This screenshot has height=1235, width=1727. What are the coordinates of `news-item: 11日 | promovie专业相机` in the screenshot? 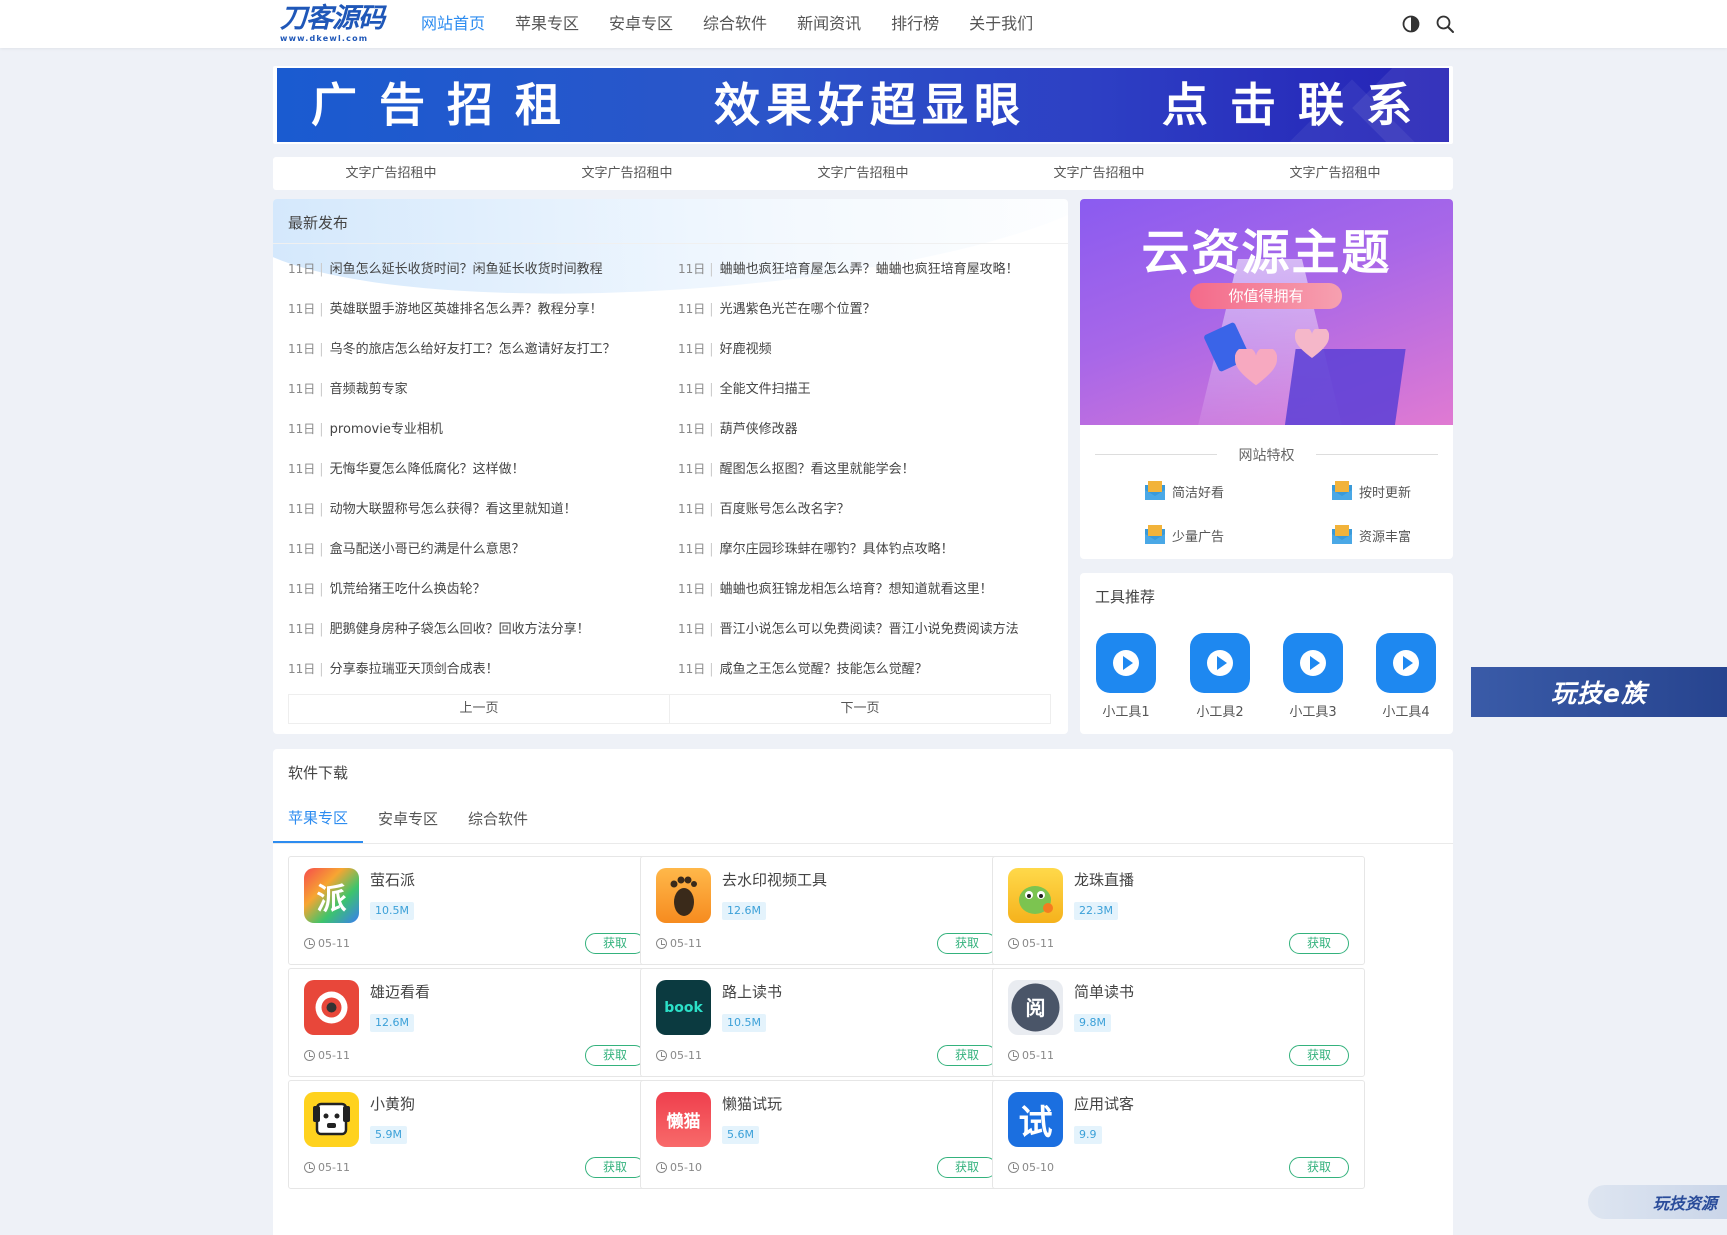 It's located at (473, 429).